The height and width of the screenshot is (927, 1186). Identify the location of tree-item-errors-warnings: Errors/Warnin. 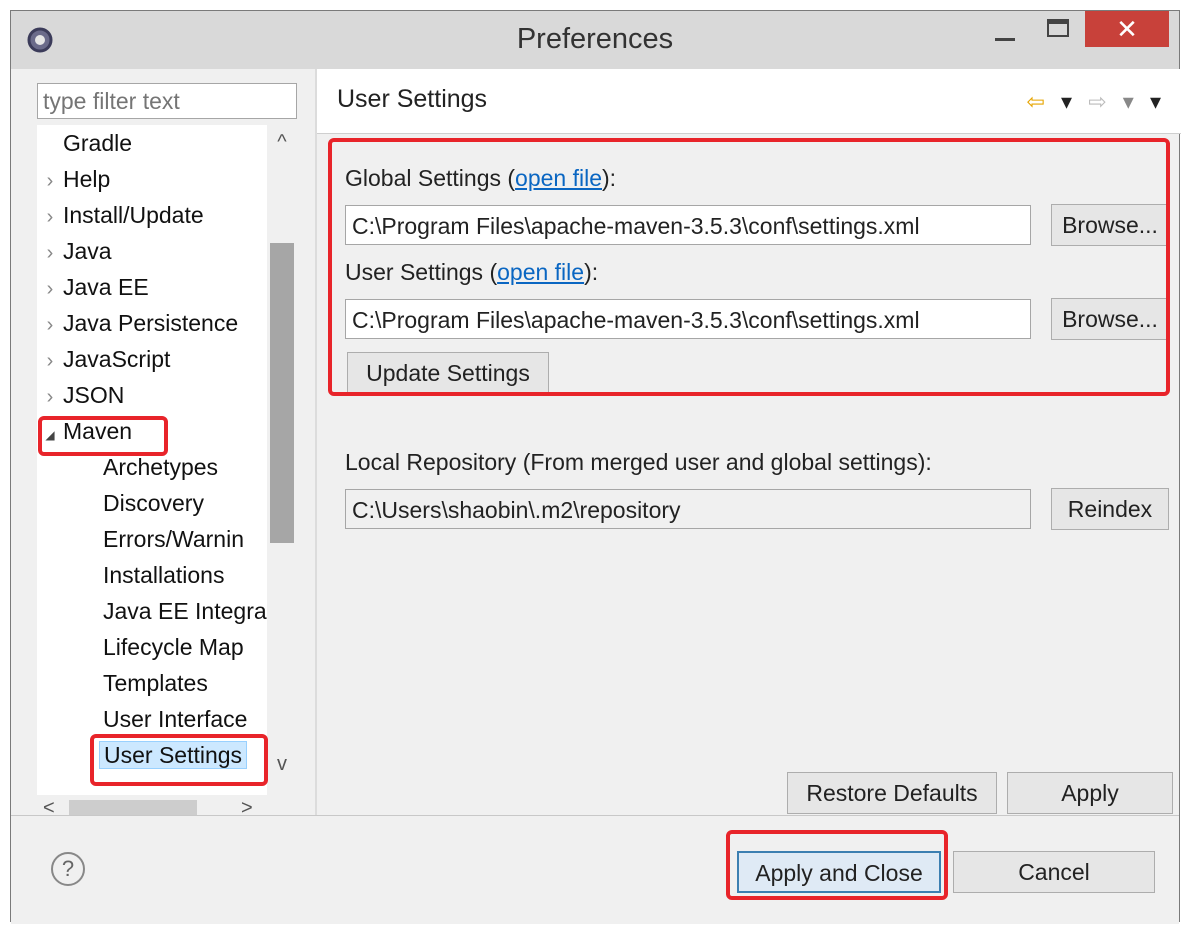
(173, 539).